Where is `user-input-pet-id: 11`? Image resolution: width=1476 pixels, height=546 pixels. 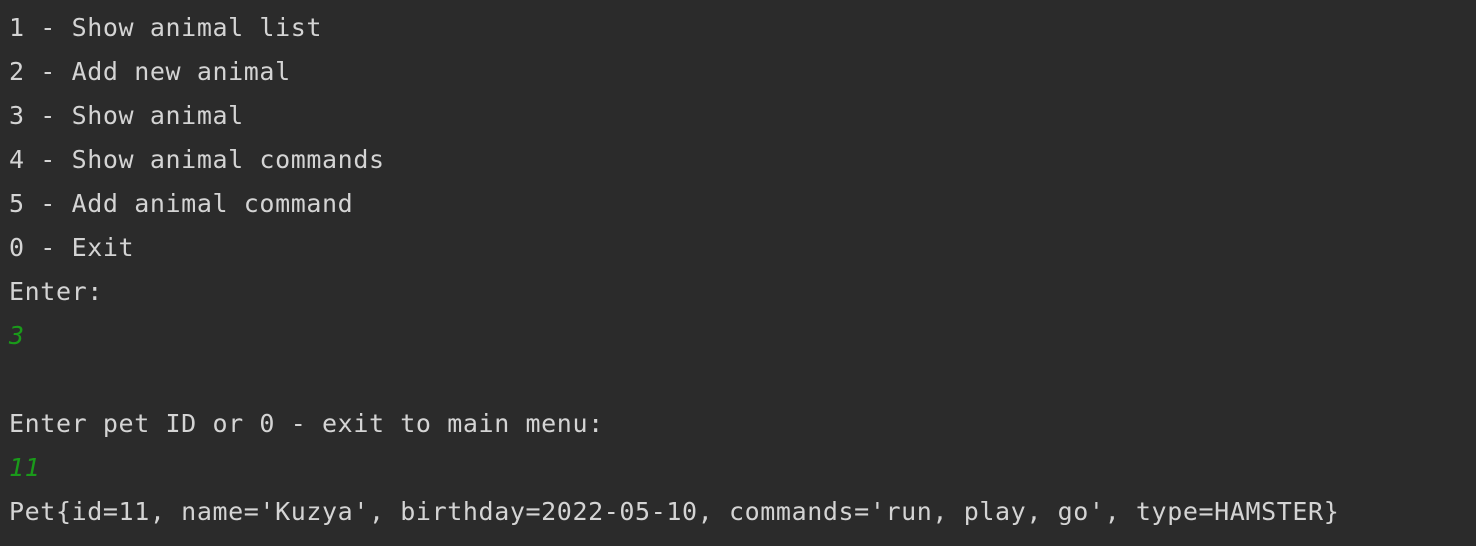
user-input-pet-id: 11 is located at coordinates (25, 467).